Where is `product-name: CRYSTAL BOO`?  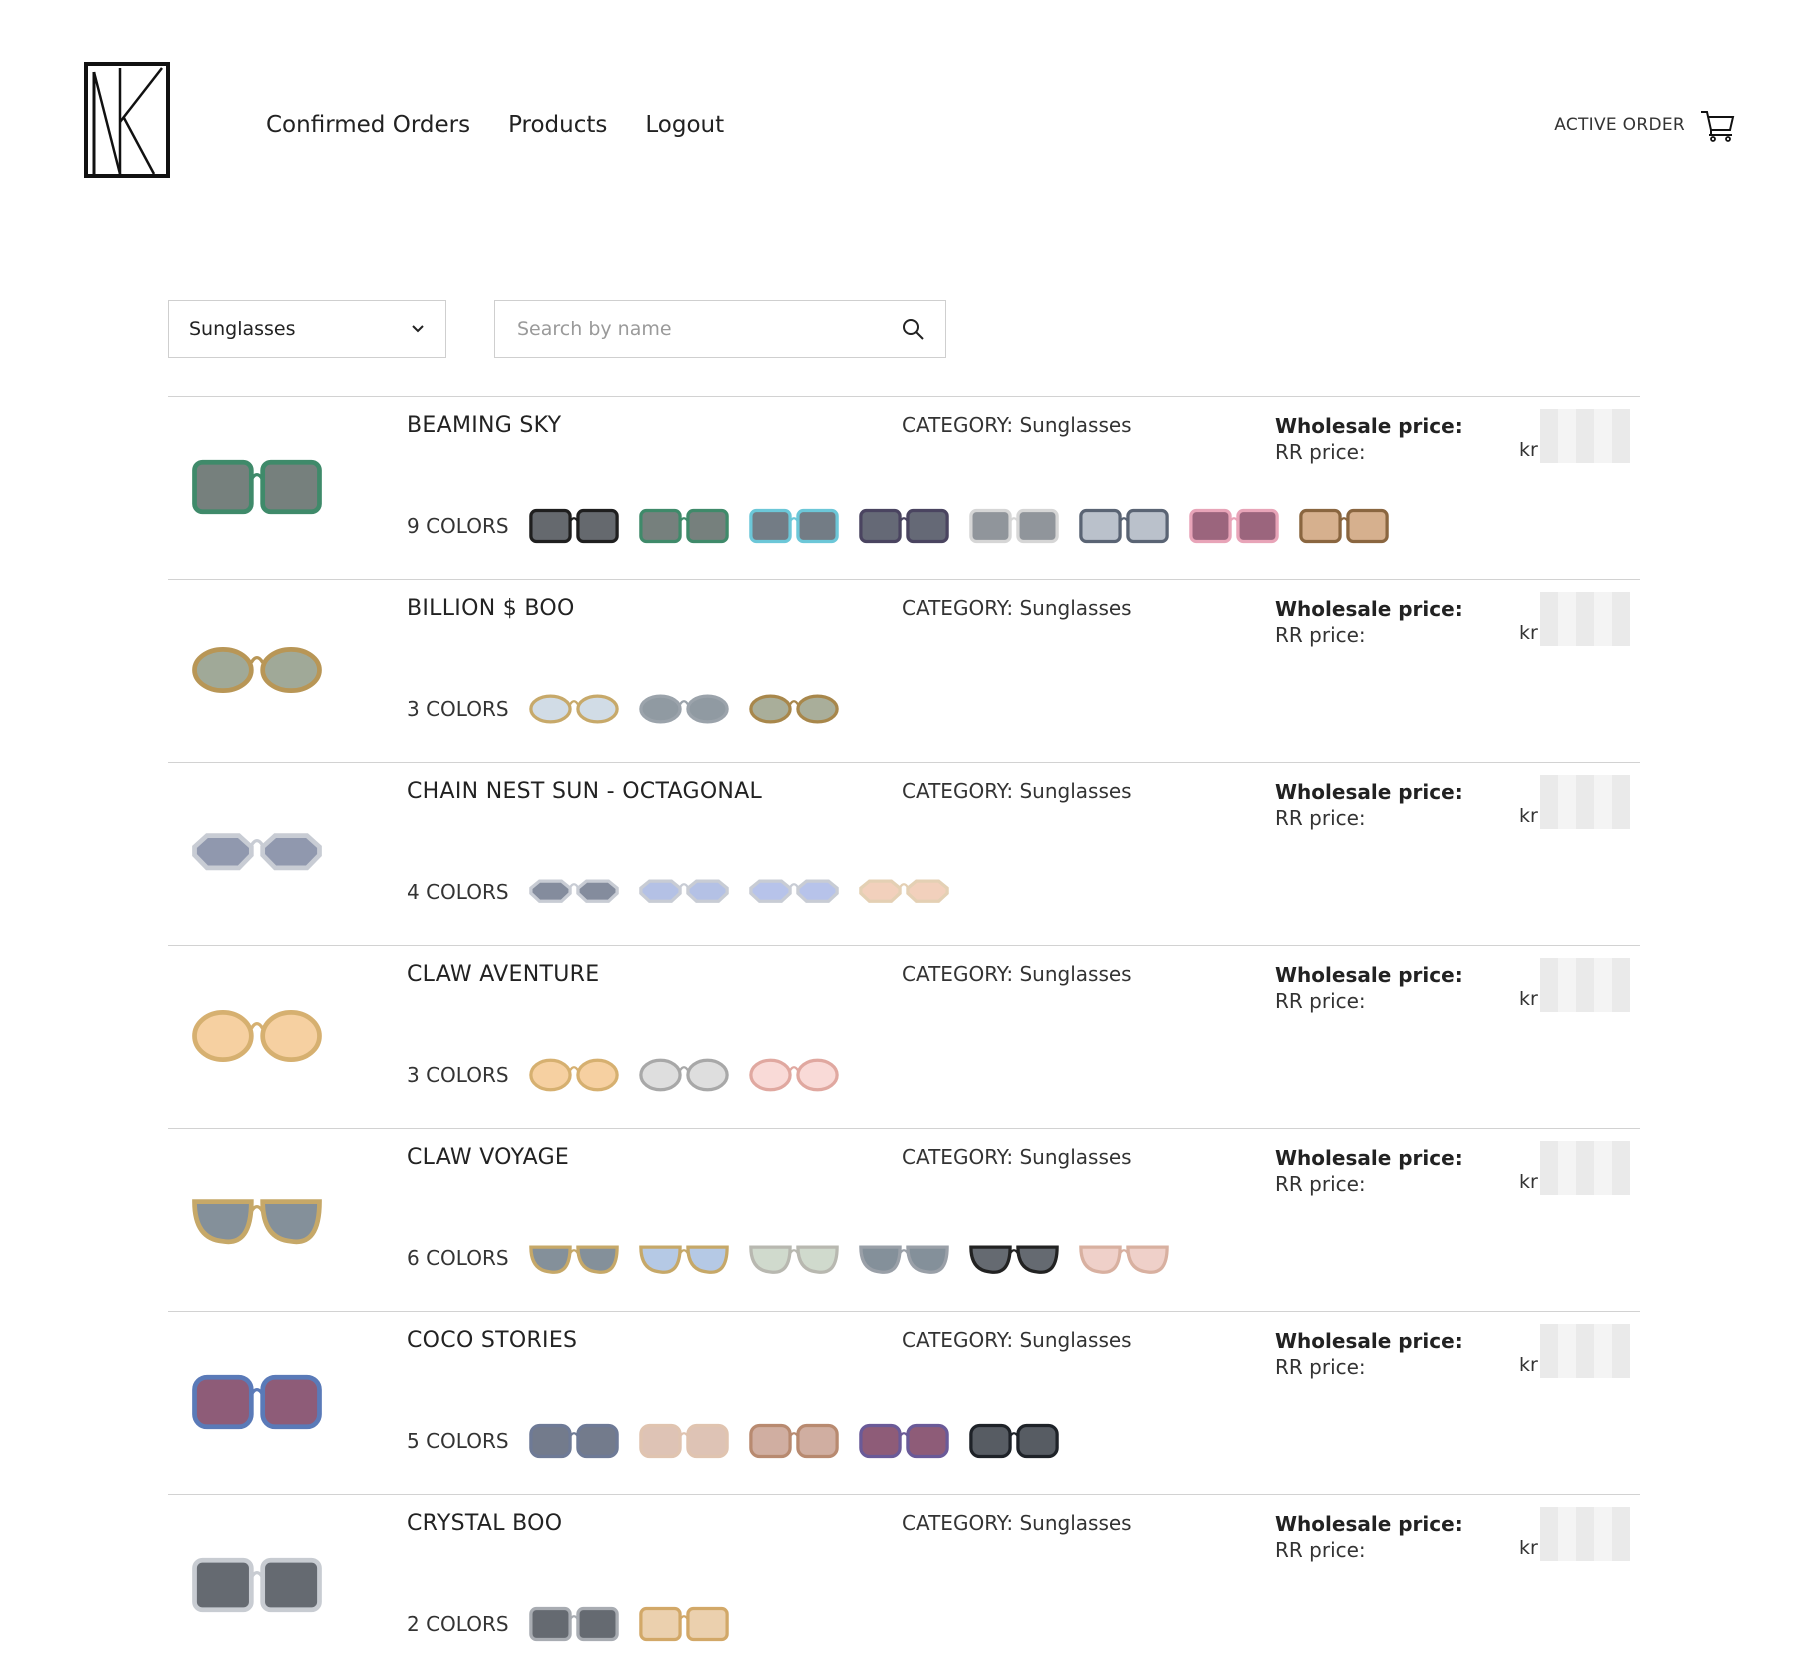
product-name: CRYSTAL BOO is located at coordinates (484, 1523).